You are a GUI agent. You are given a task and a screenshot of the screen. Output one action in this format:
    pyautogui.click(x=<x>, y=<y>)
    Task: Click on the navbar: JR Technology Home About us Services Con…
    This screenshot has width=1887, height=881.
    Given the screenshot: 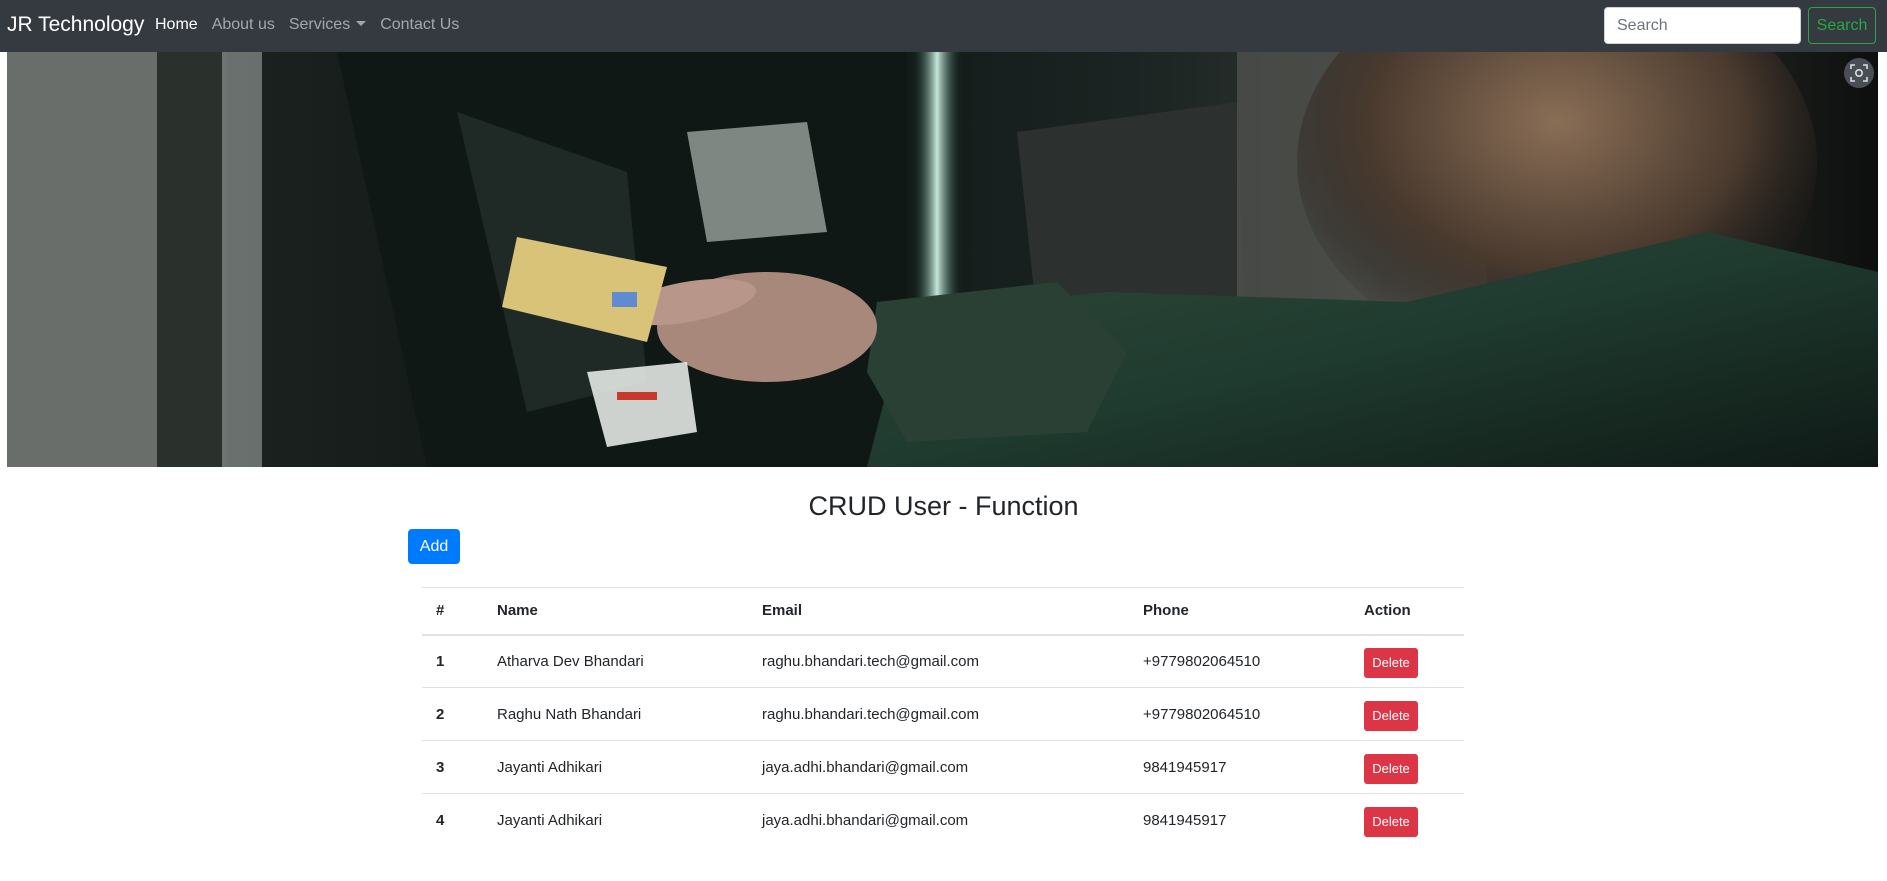 What is the action you would take?
    pyautogui.click(x=943, y=26)
    